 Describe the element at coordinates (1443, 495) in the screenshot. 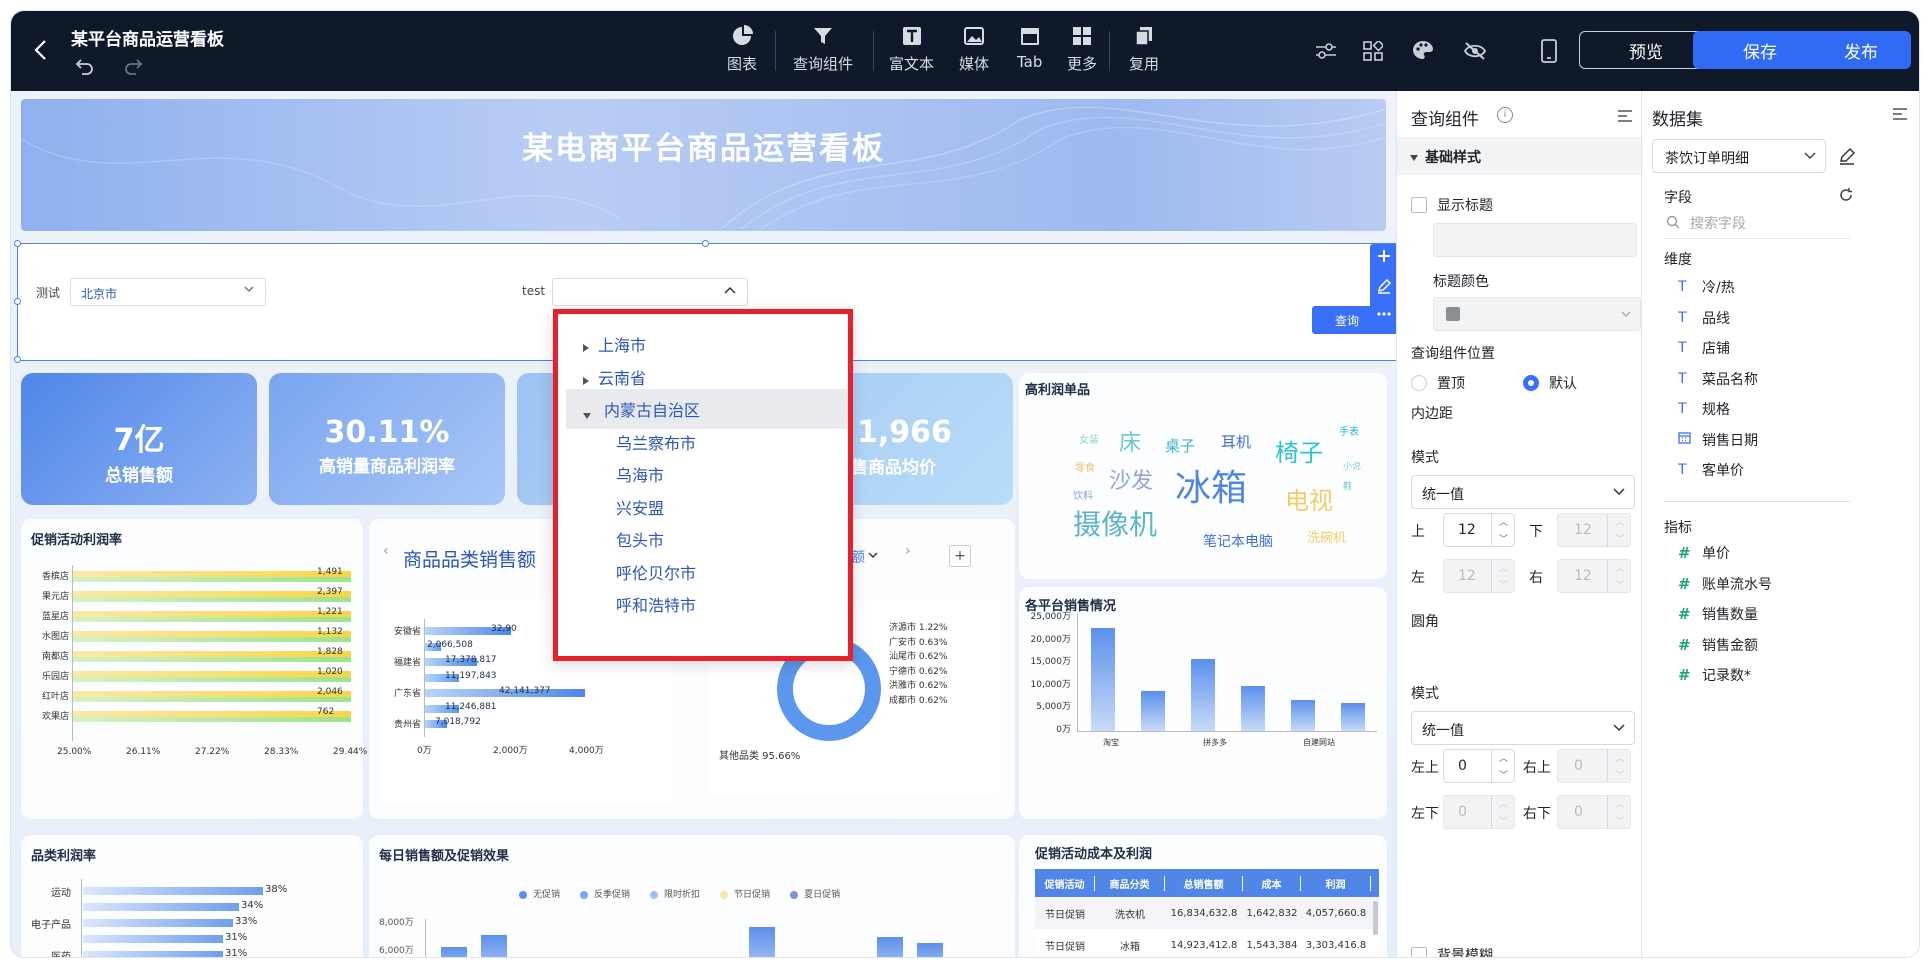

I see `padding-mode-value: 统一值` at that location.